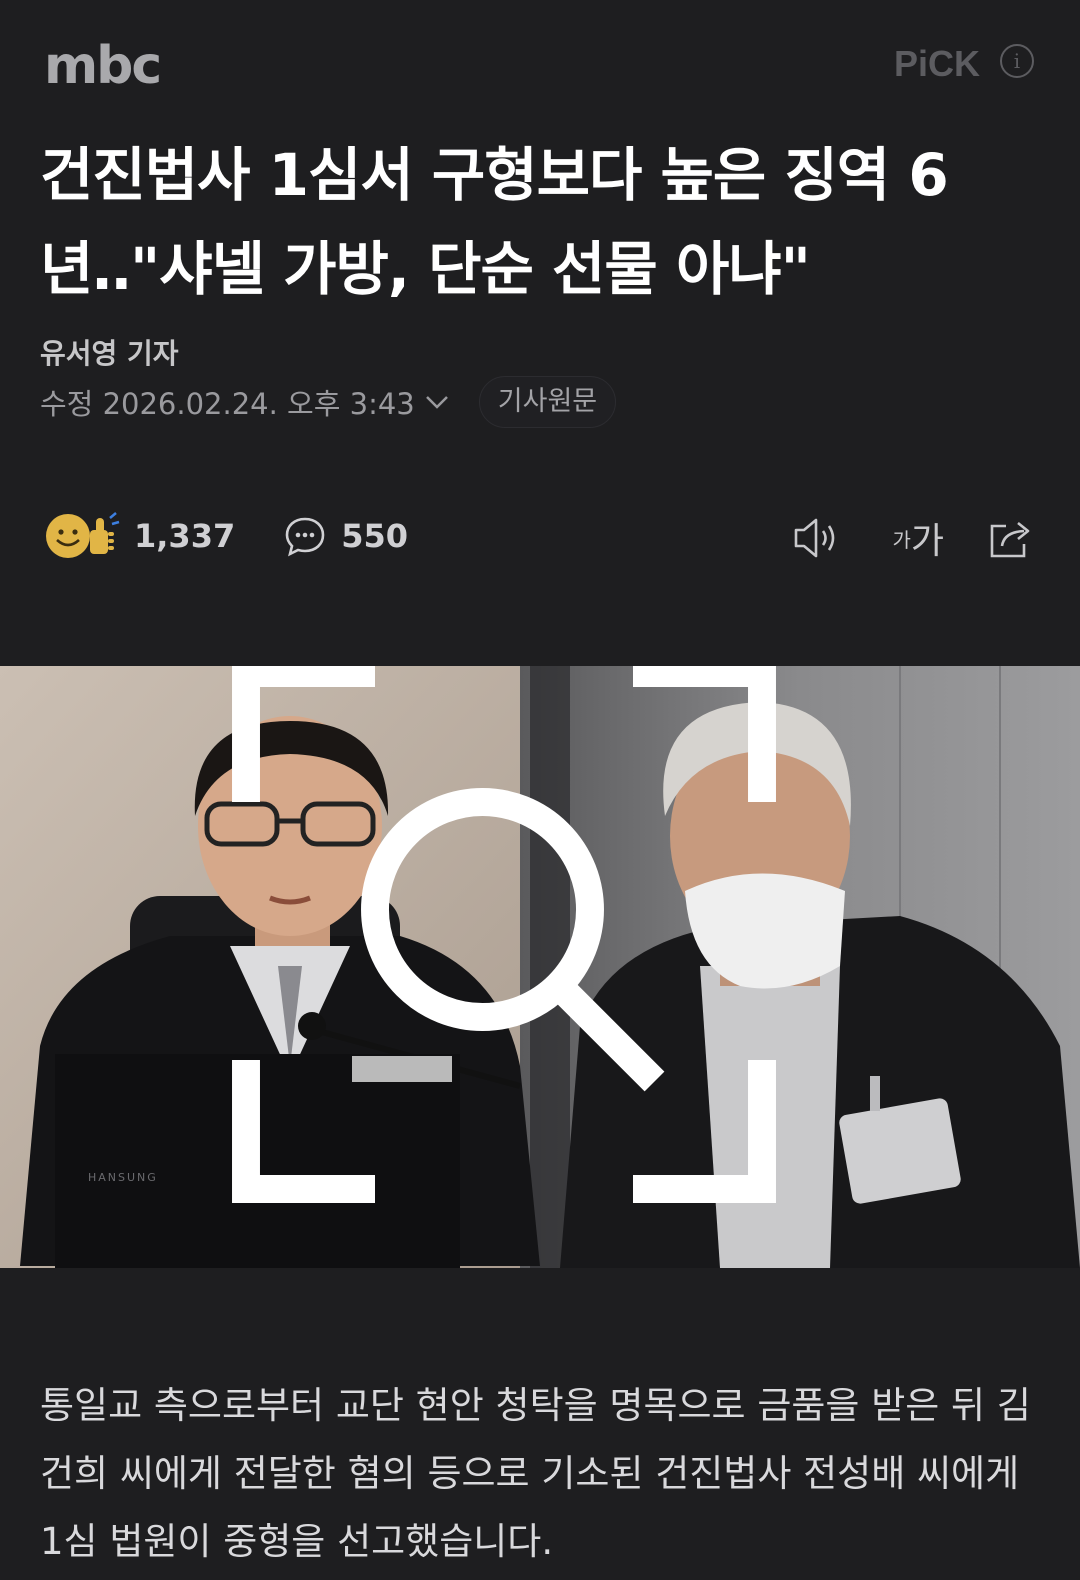  I want to click on comment-button: 550, so click(345, 536).